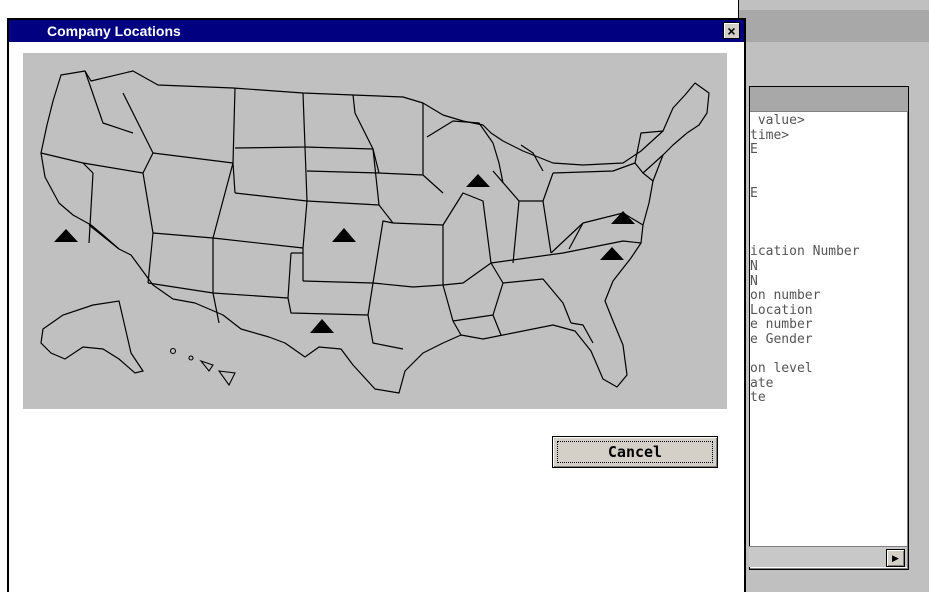  I want to click on background-list-item: value>, so click(828, 121).